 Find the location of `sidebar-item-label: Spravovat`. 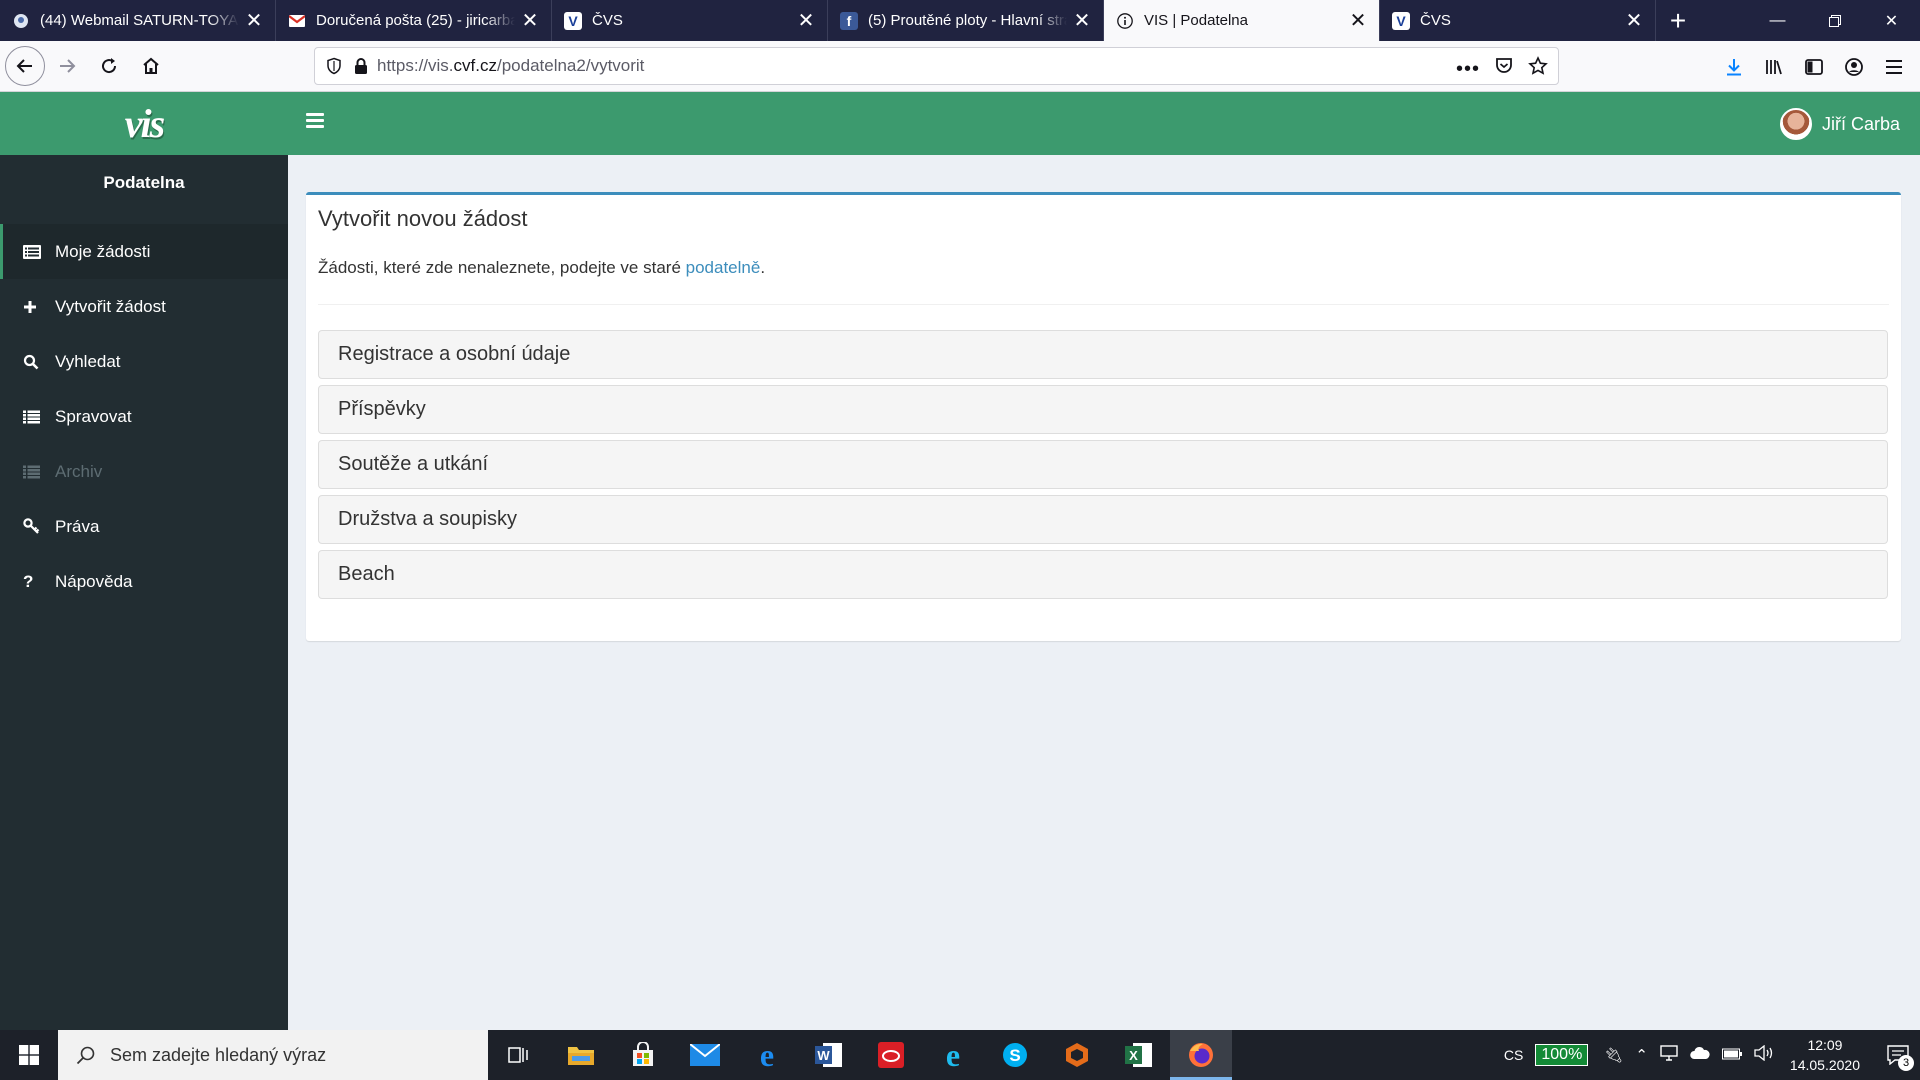

sidebar-item-label: Spravovat is located at coordinates (93, 416).